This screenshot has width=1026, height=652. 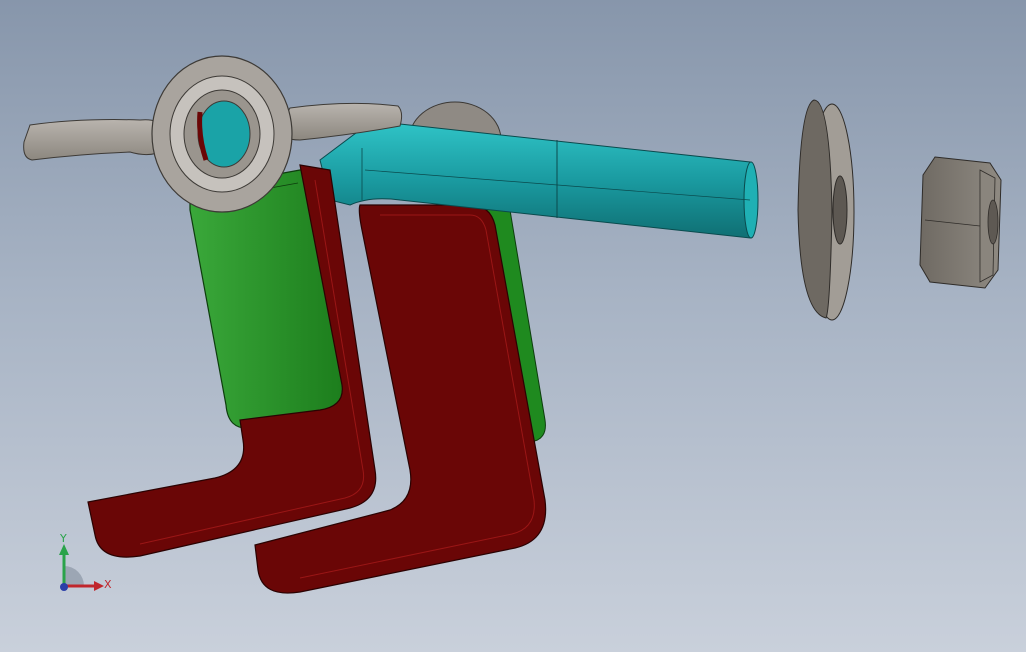 I want to click on hex-nut, so click(x=960, y=222).